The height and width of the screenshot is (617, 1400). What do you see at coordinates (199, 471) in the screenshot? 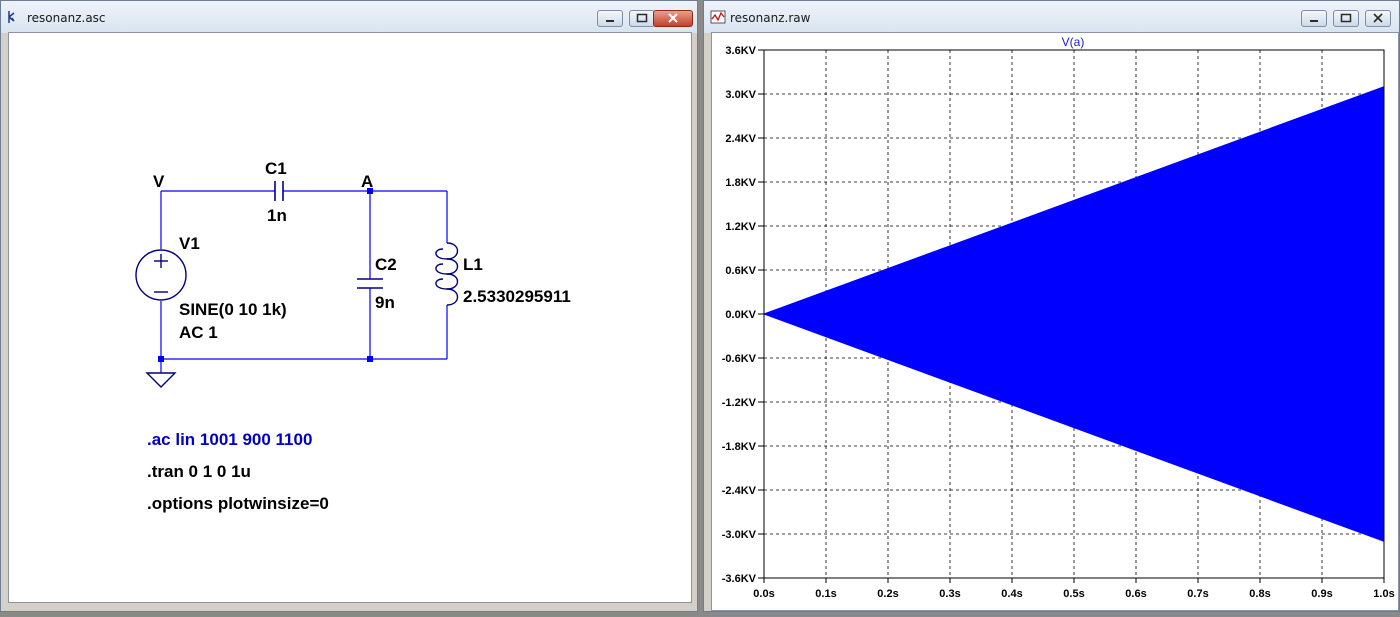
I see `tran-directive: .tran 0 1 0 1u` at bounding box center [199, 471].